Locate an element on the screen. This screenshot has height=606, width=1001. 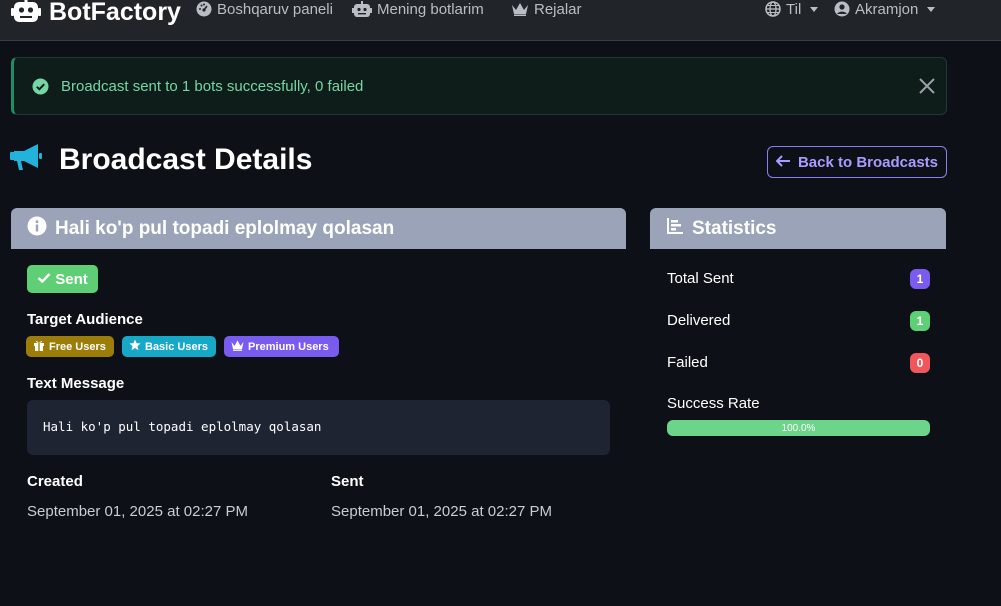
delivered-label: Delivered is located at coordinates (699, 320).